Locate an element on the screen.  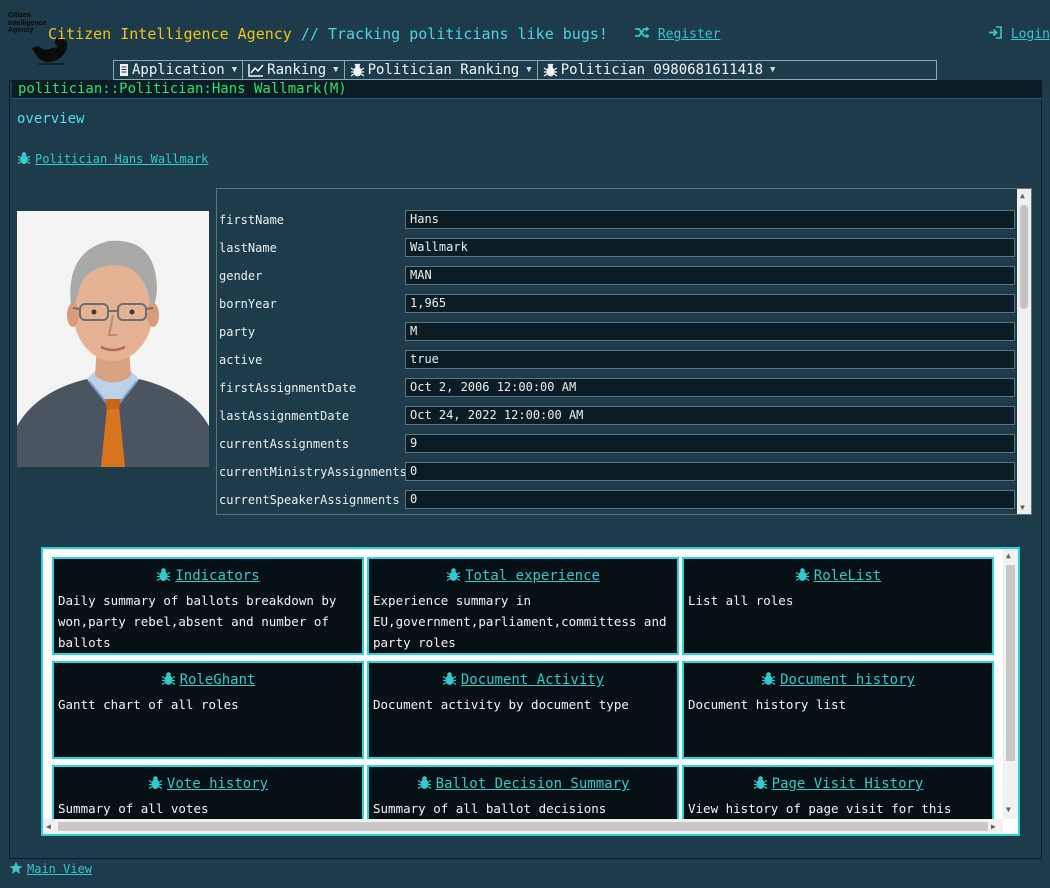
field-value-first-assignment-date: Oct 2, 2006 12:00:00 AM is located at coordinates (710, 387).